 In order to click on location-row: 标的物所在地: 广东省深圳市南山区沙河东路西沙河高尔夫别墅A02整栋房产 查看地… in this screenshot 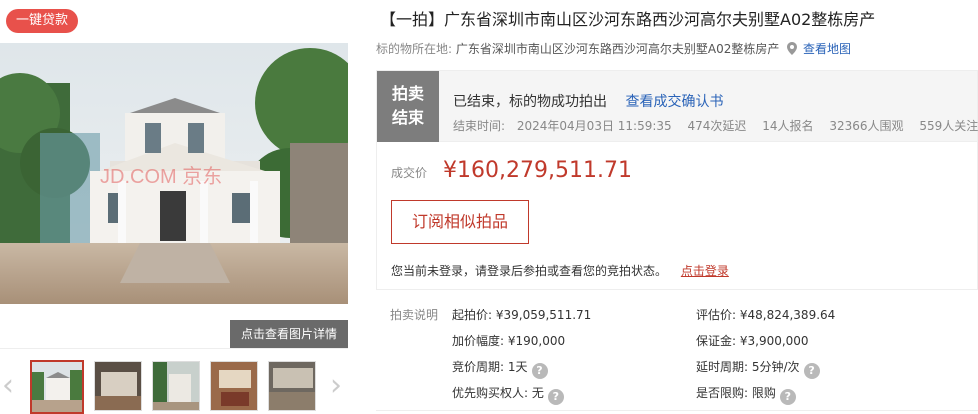, I will do `click(613, 49)`.